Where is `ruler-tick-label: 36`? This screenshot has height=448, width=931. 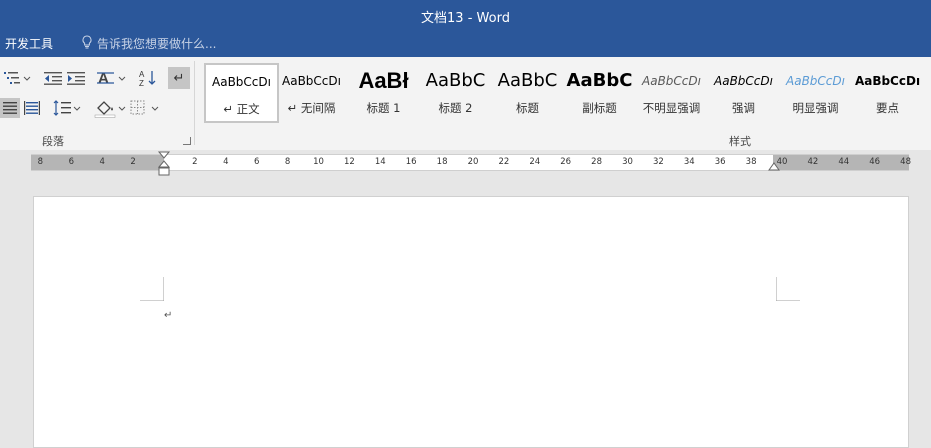 ruler-tick-label: 36 is located at coordinates (720, 162).